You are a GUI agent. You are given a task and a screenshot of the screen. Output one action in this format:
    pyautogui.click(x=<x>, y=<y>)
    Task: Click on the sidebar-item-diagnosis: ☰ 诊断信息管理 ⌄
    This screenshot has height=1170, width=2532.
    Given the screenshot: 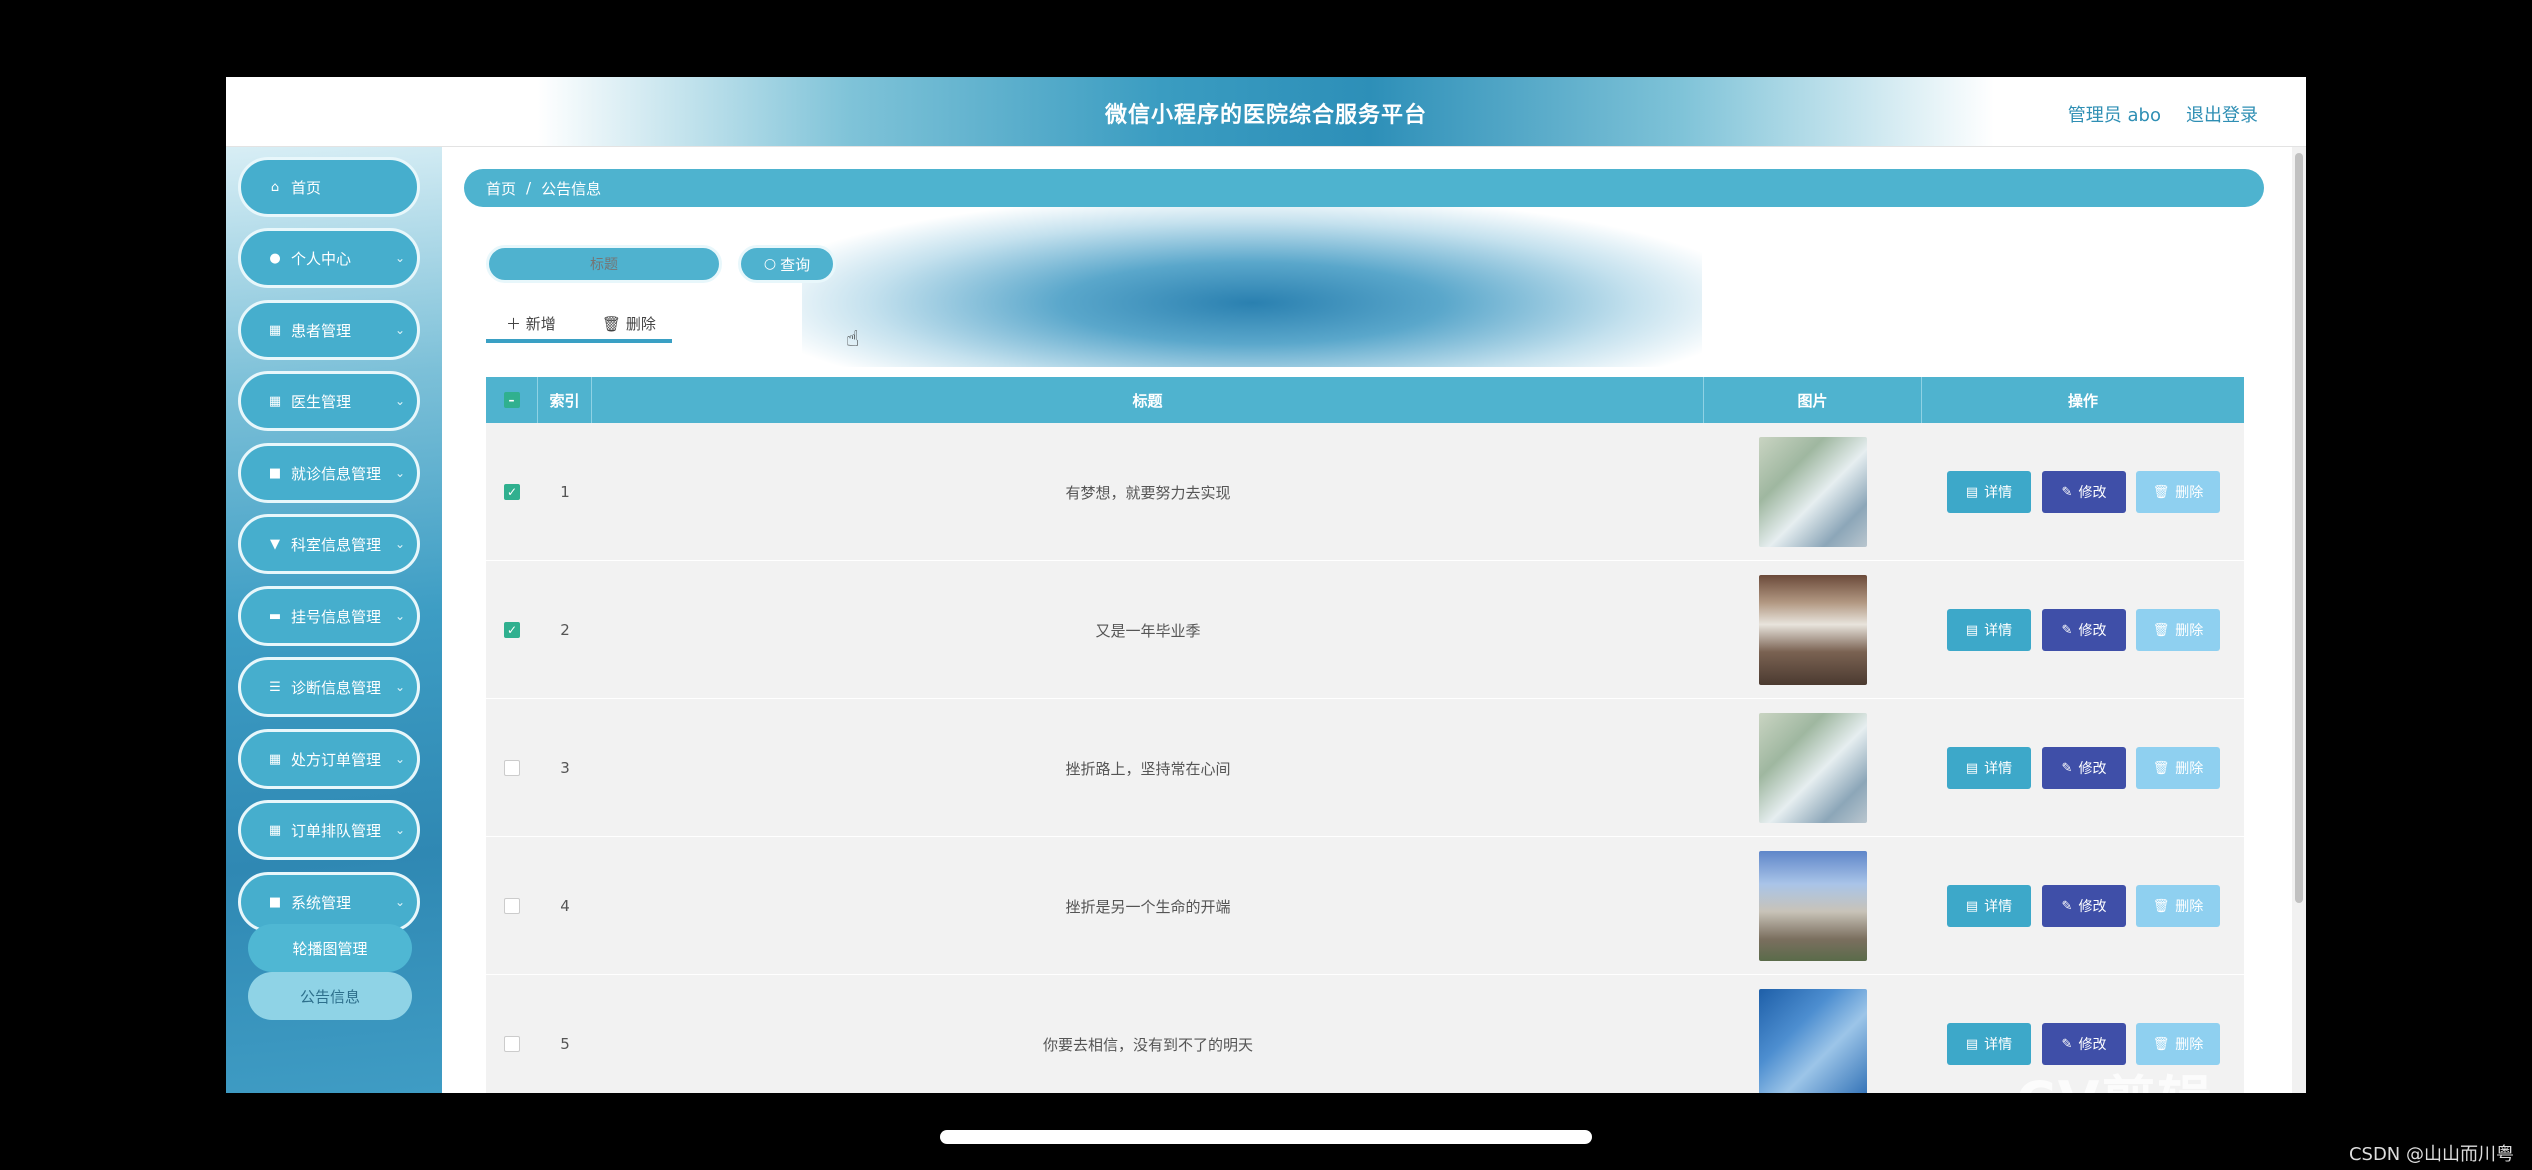 What is the action you would take?
    pyautogui.click(x=329, y=687)
    